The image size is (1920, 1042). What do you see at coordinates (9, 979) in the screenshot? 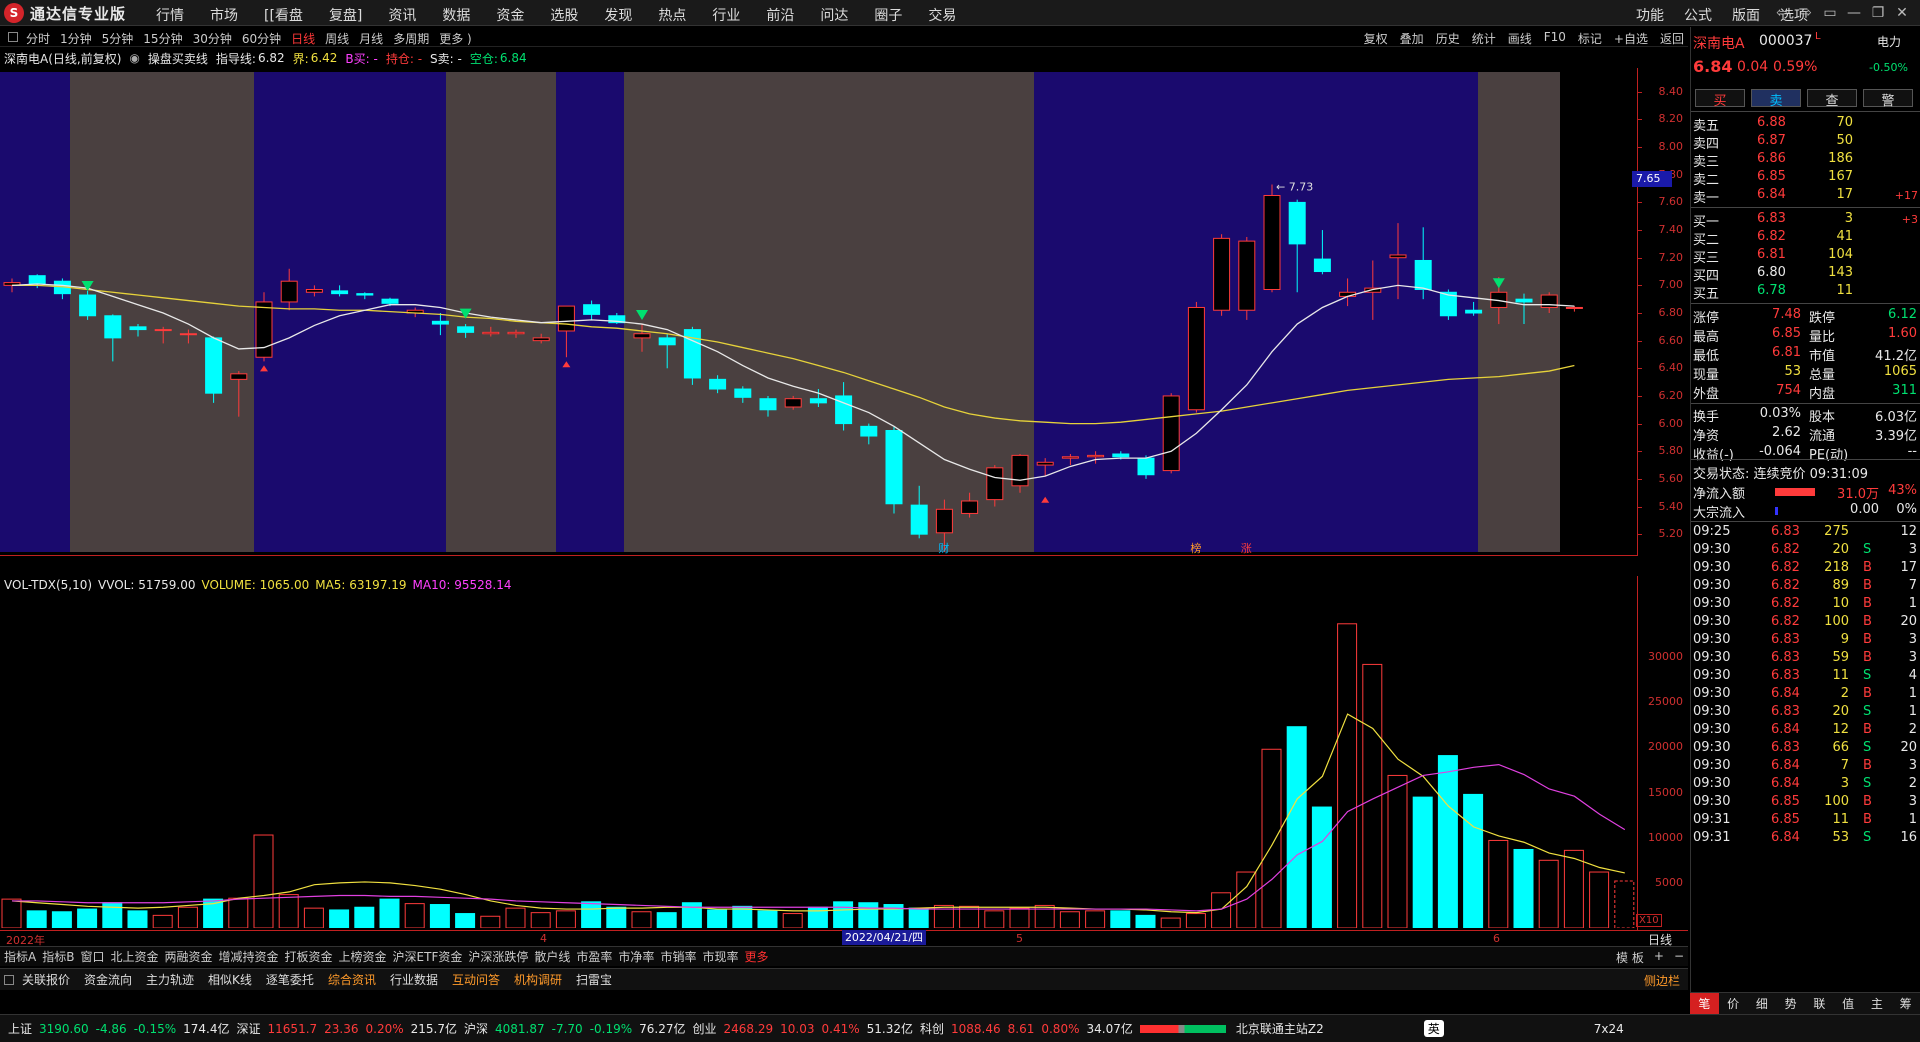
I see `menu-icon` at bounding box center [9, 979].